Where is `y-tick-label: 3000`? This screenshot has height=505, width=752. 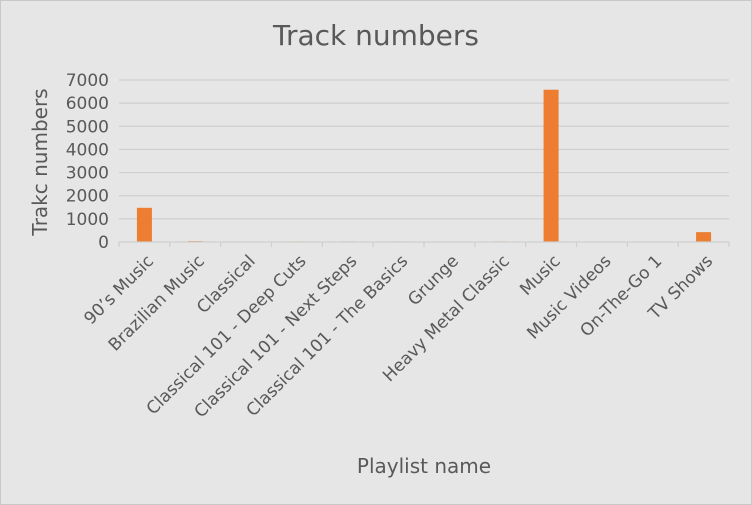
y-tick-label: 3000 is located at coordinates (87, 174).